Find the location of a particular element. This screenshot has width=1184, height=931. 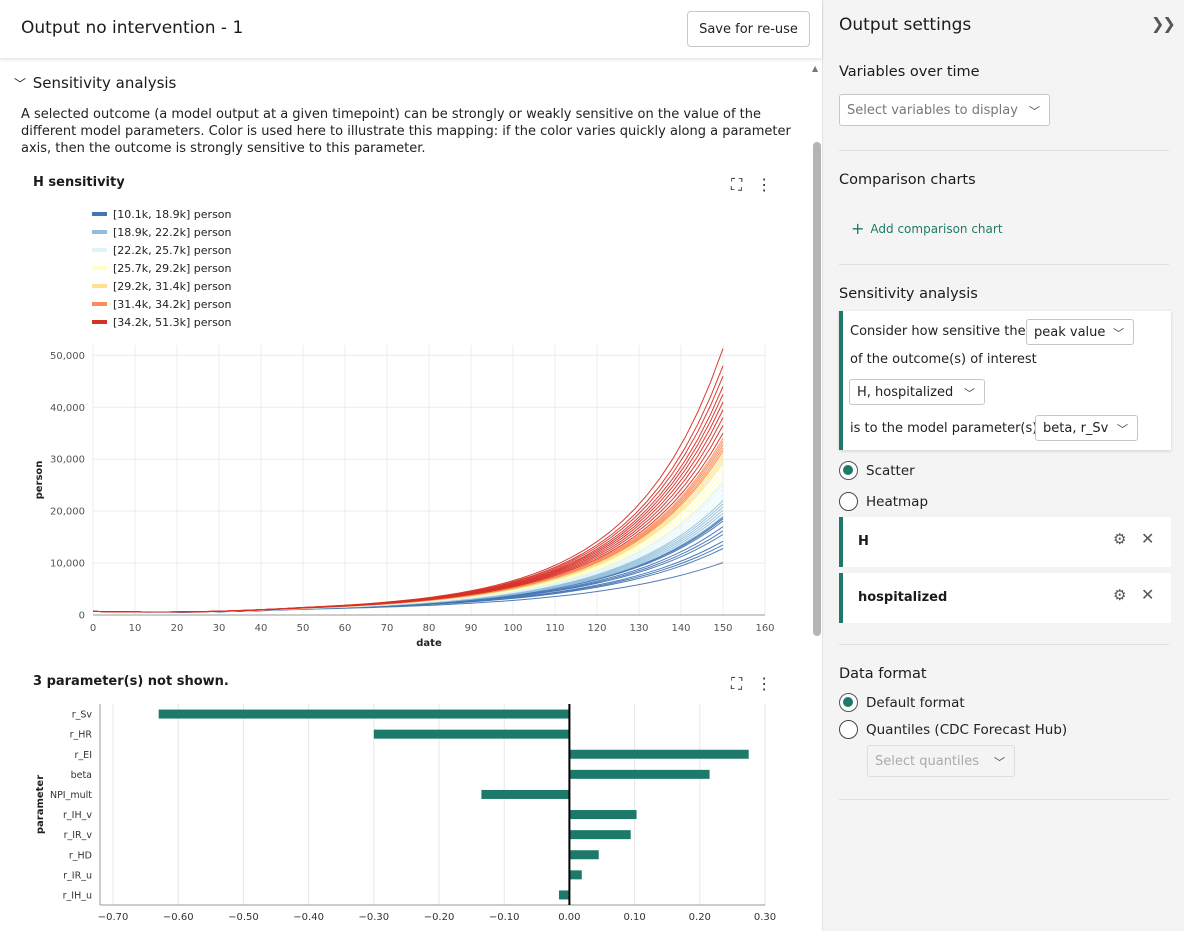

y-tick-label: 10,000 is located at coordinates (67, 564).